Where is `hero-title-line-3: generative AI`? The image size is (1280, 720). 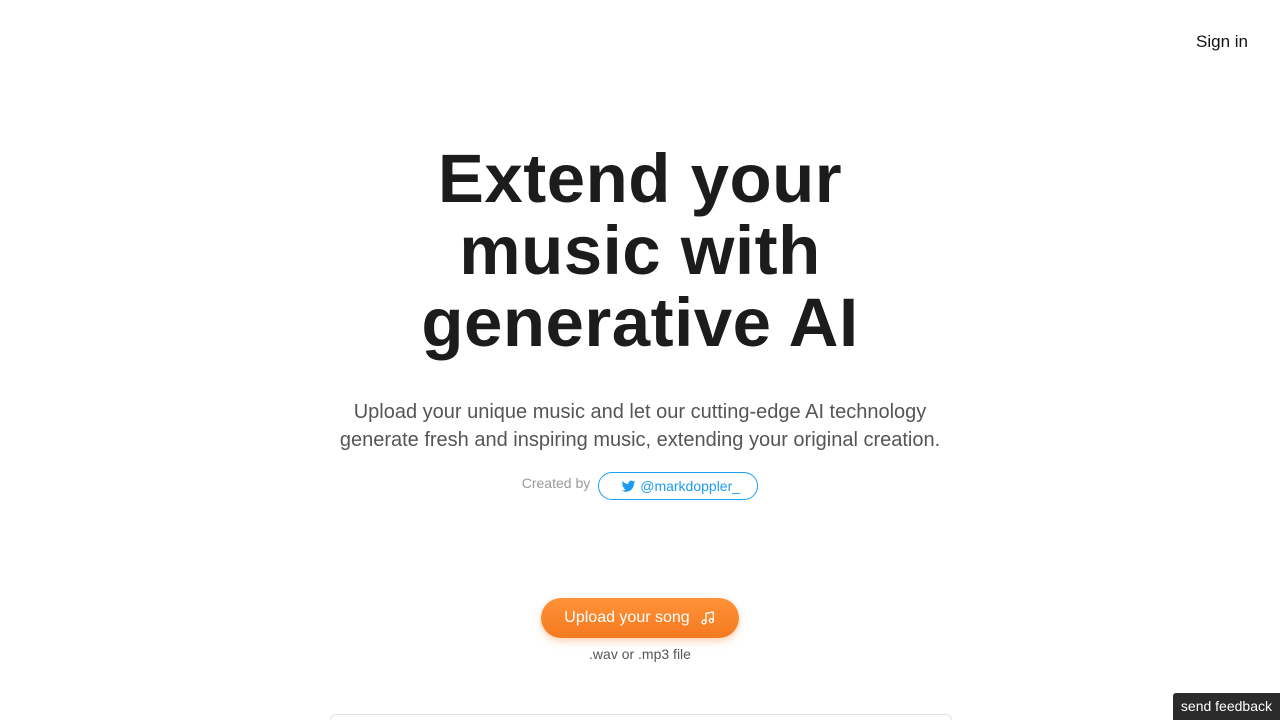 hero-title-line-3: generative AI is located at coordinates (640, 322).